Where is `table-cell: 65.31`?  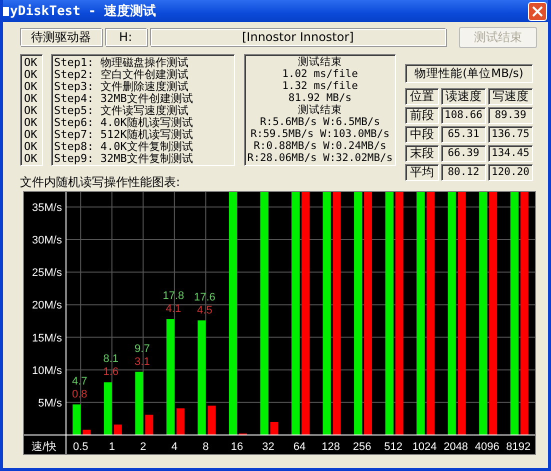 table-cell: 65.31 is located at coordinates (463, 134).